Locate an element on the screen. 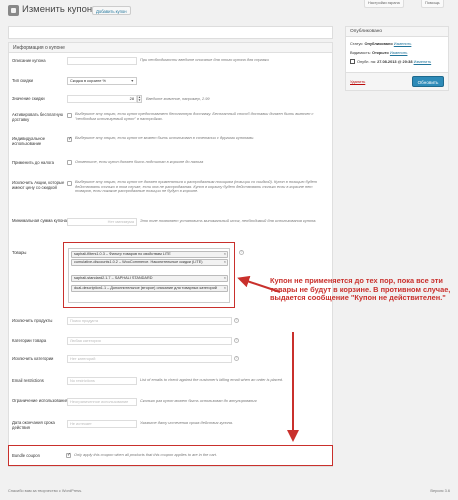 The width and height of the screenshot is (458, 500). products-help-icon: ? is located at coordinates (241, 252).